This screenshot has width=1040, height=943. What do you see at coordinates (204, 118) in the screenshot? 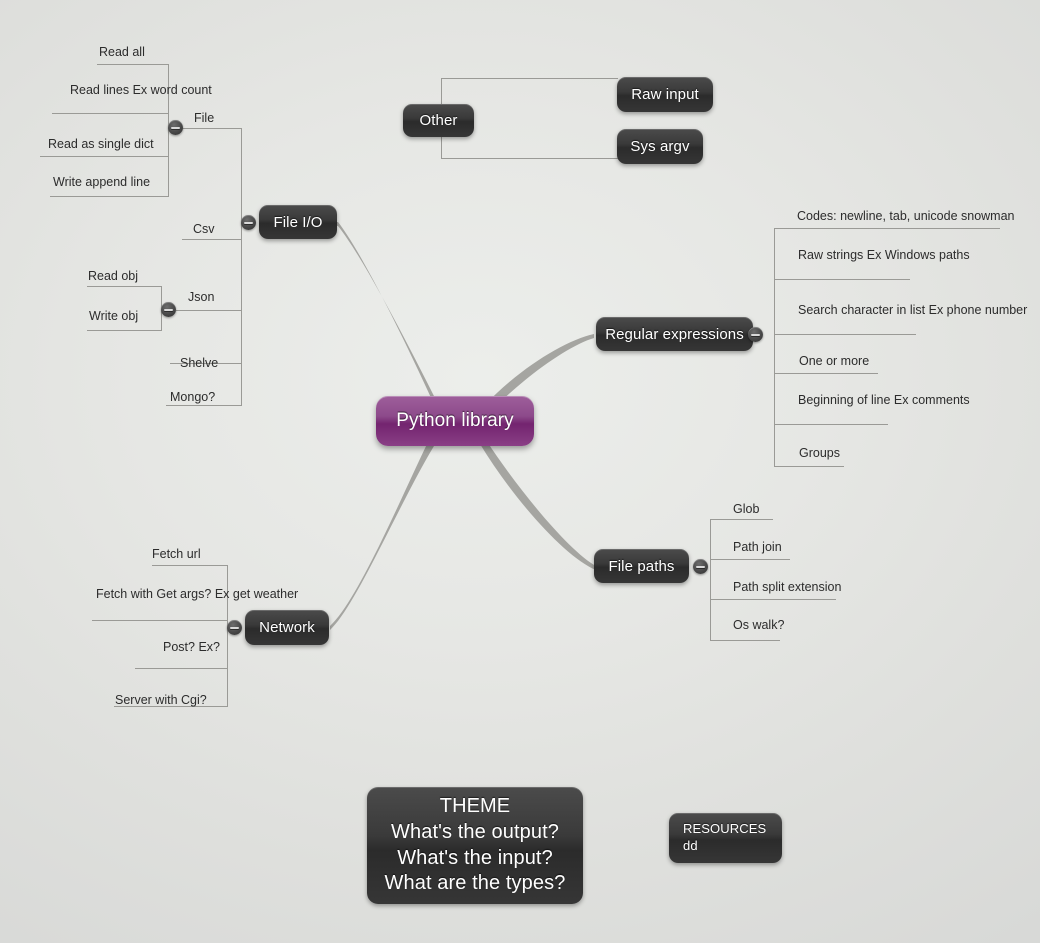
I see `label-file: File` at bounding box center [204, 118].